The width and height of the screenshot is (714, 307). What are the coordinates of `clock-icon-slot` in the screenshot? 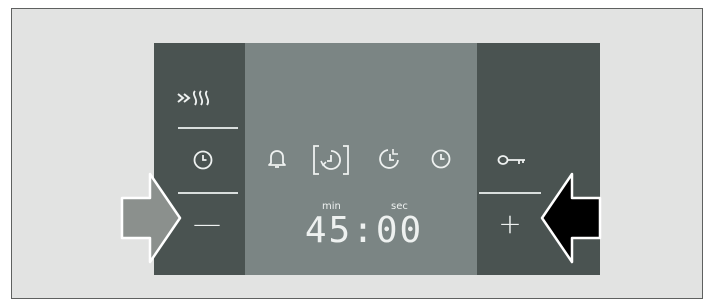 It's located at (441, 159).